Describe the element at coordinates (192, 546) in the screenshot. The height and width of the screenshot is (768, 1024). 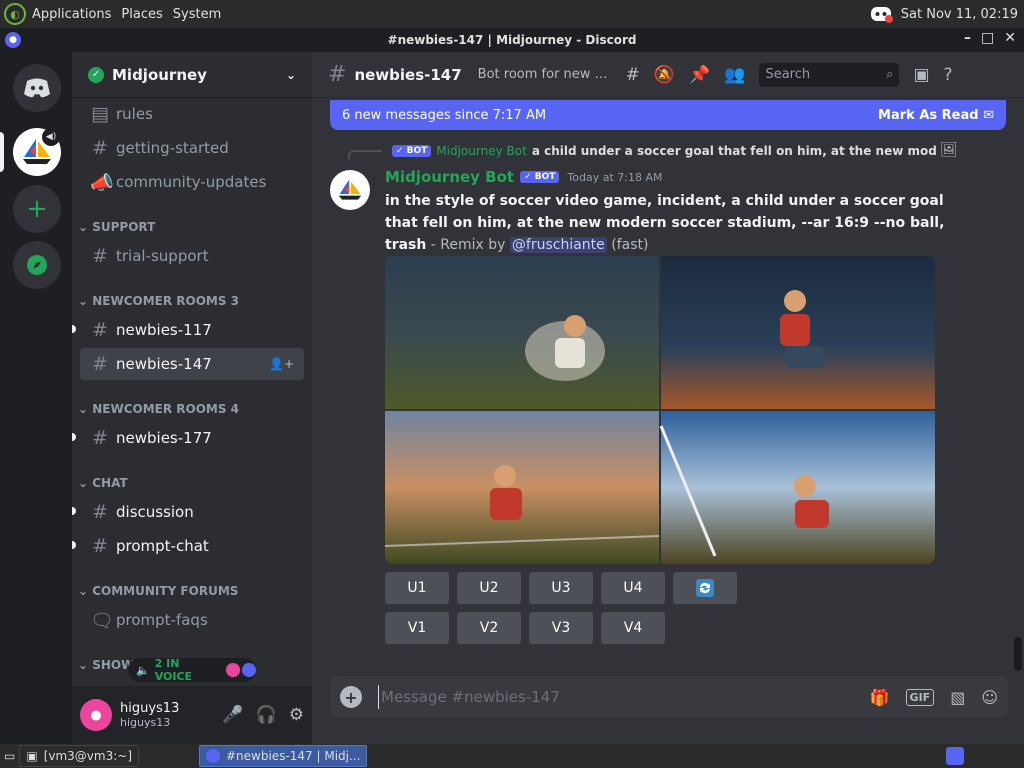
I see `channel-prompt-chat: # prompt-chat` at that location.